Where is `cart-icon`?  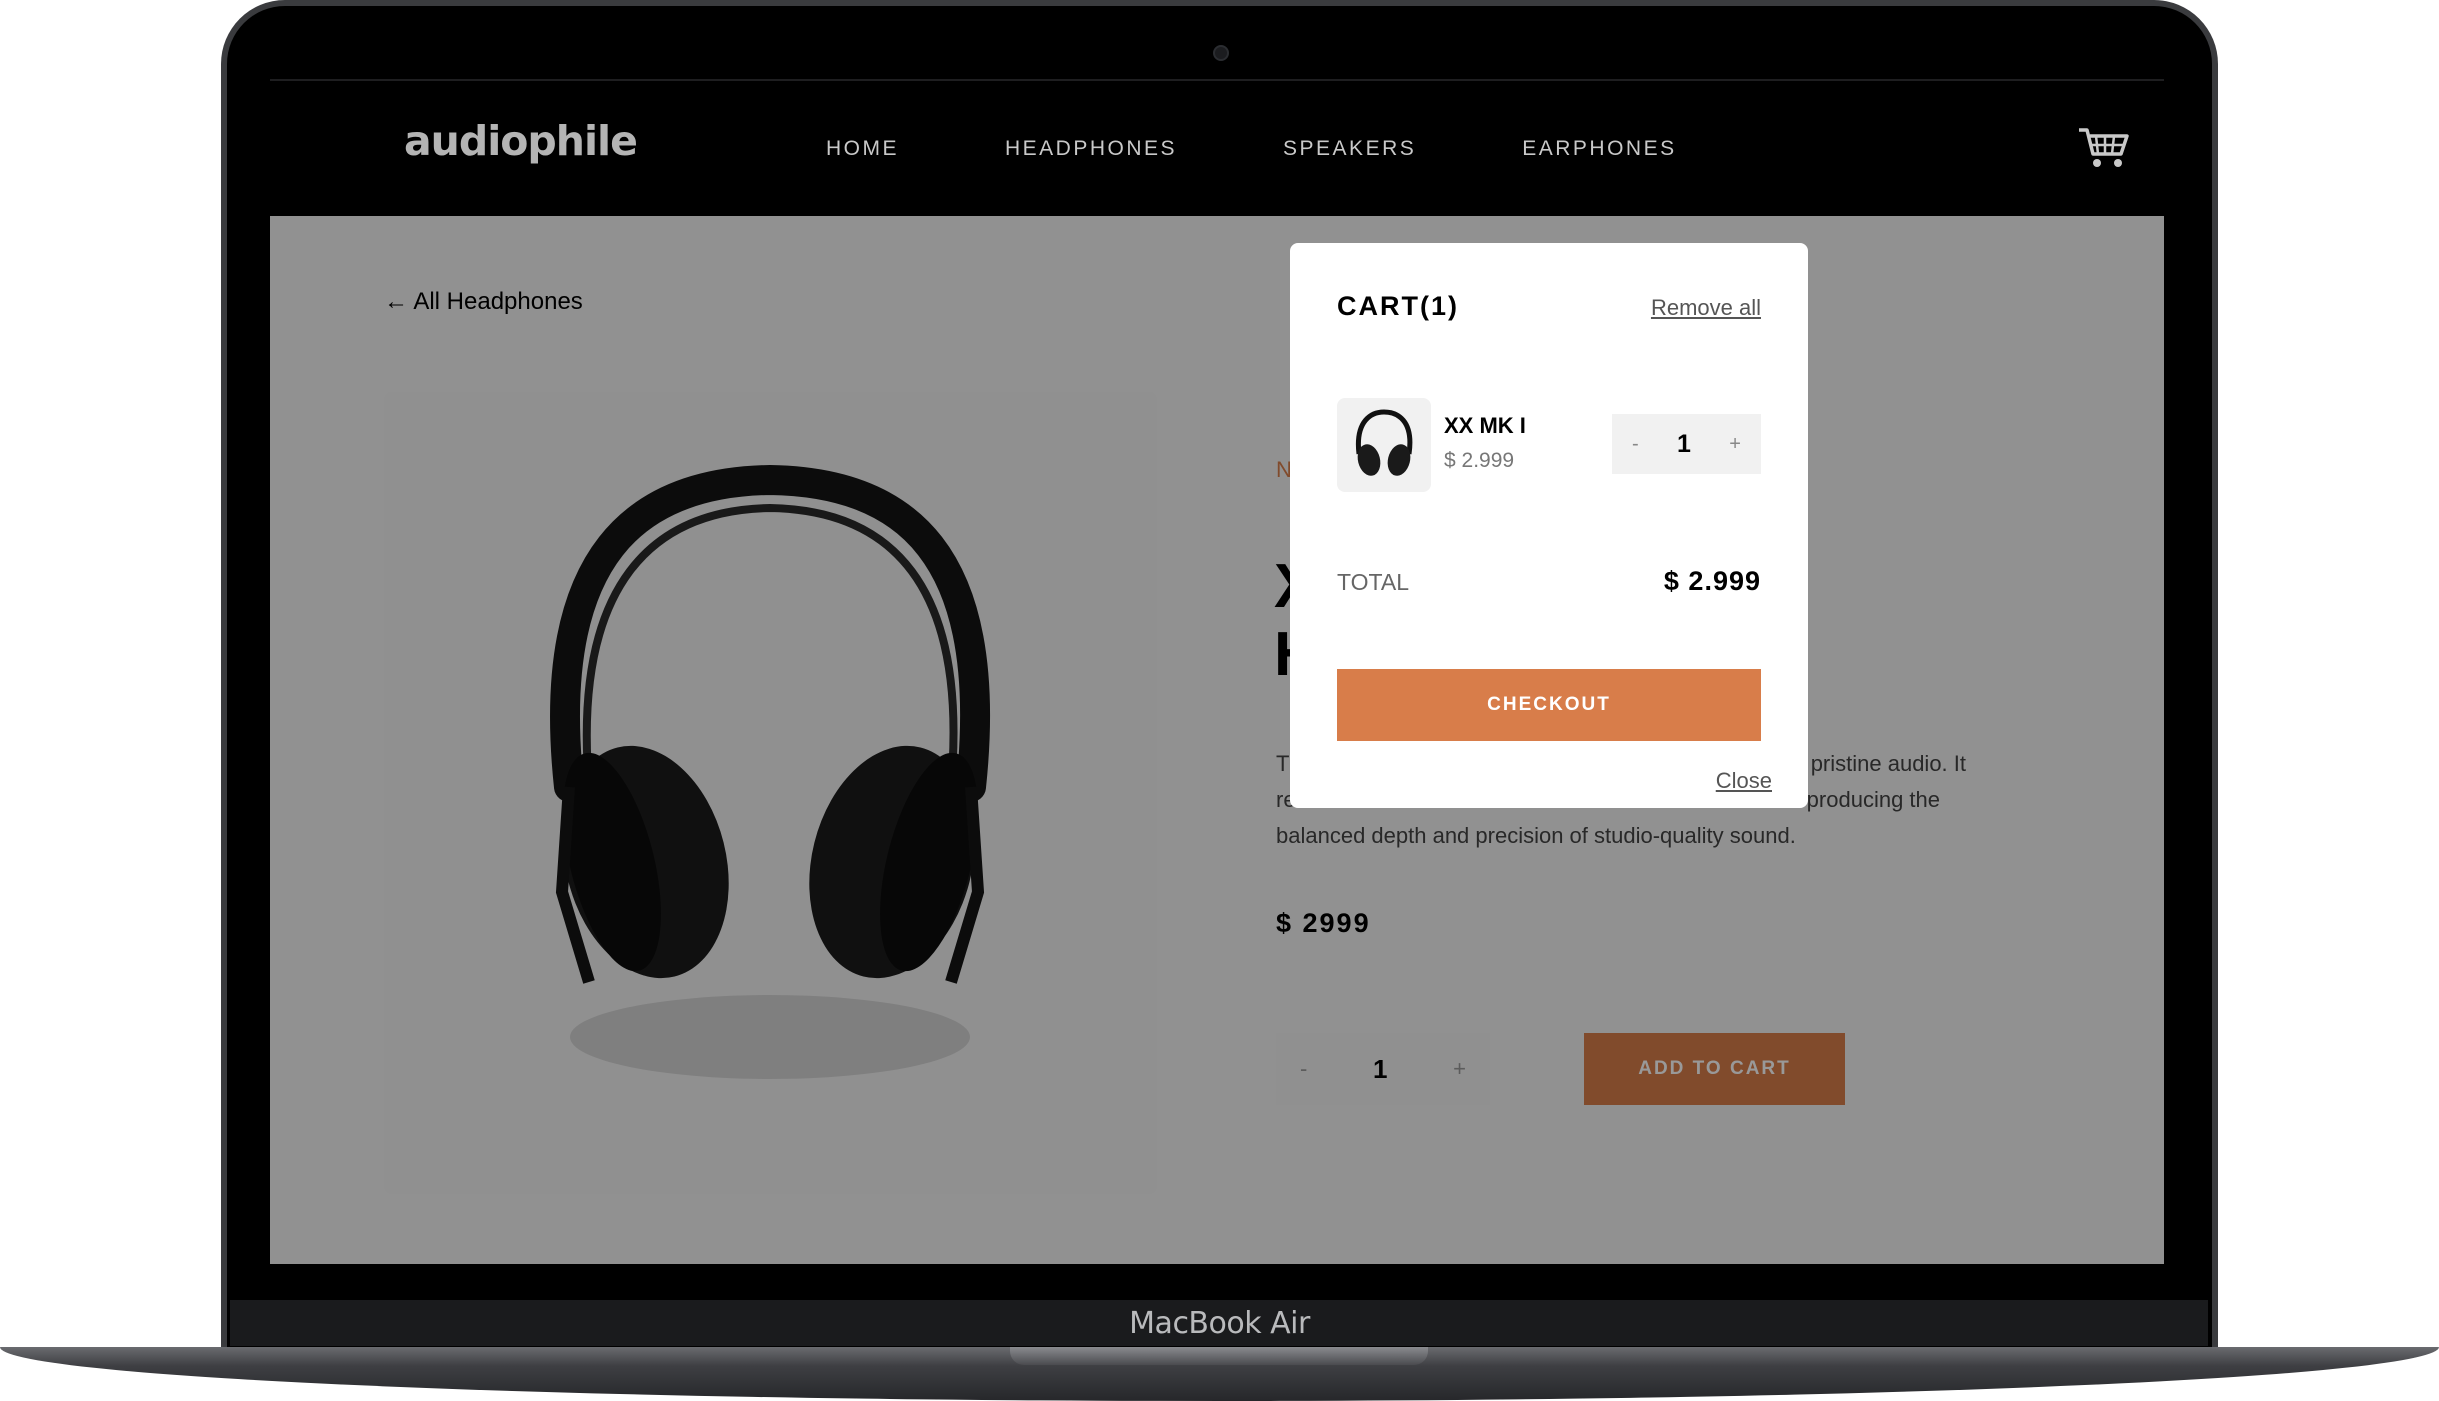 cart-icon is located at coordinates (2103, 147).